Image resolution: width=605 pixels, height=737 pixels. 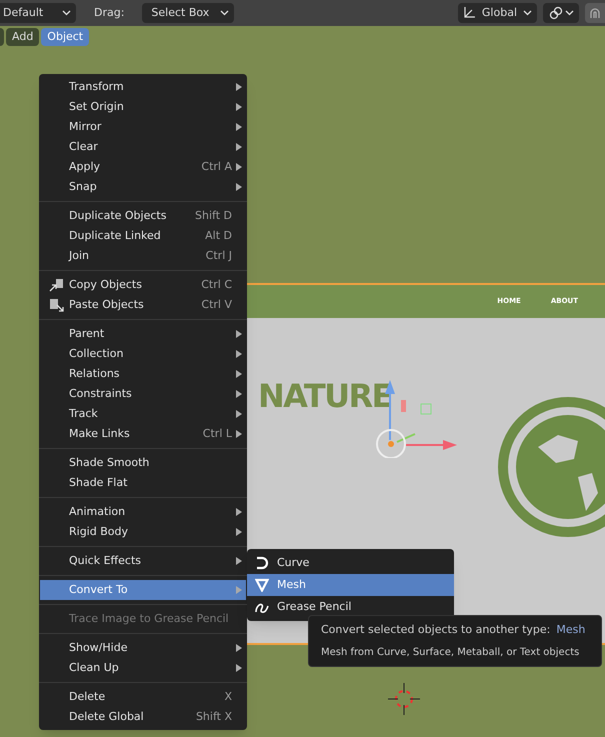 I want to click on menu-item: Transform, so click(x=143, y=87).